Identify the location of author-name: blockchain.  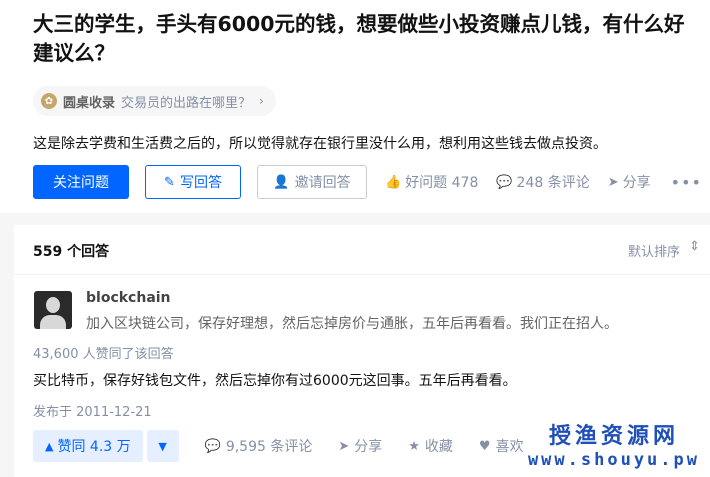
(128, 298).